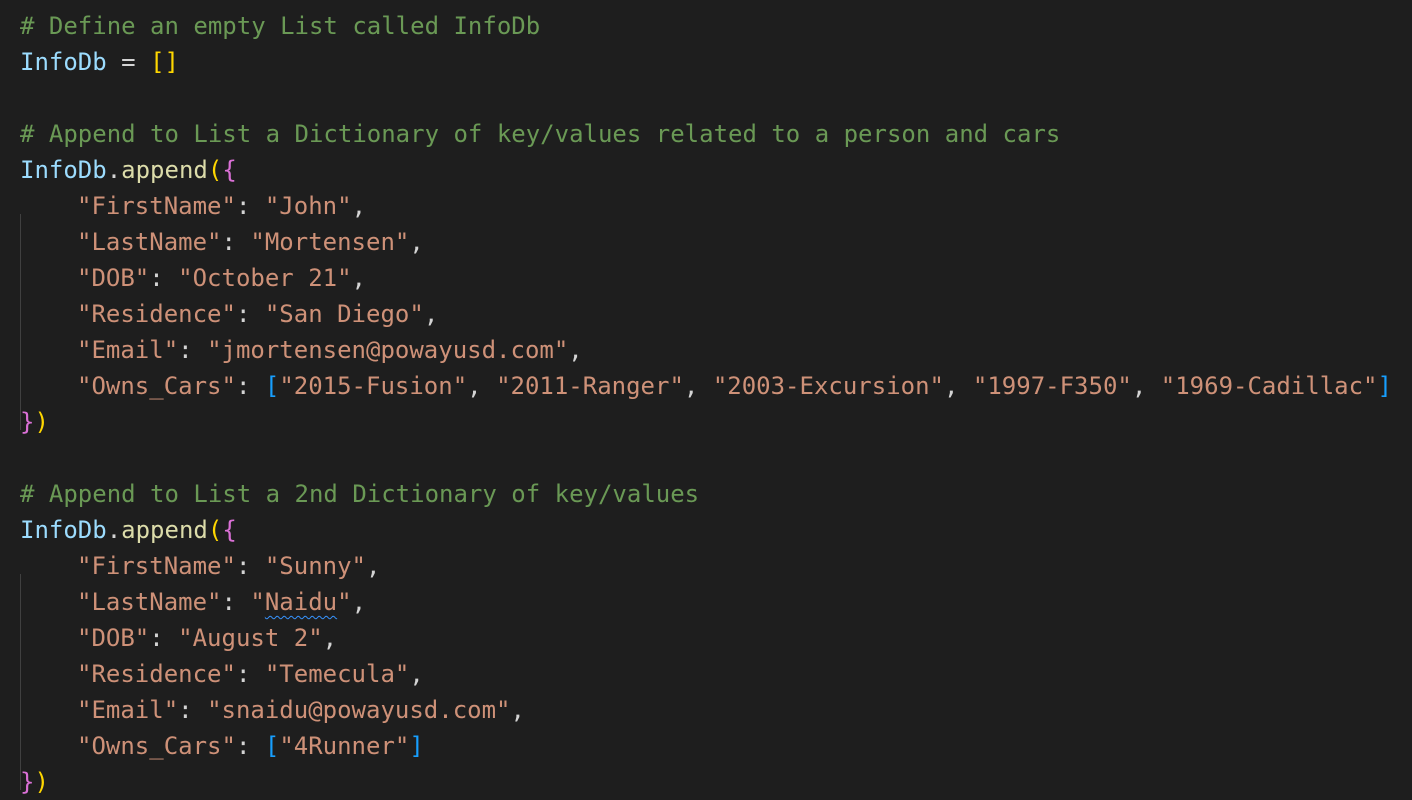 This screenshot has height=800, width=1412. What do you see at coordinates (706, 291) in the screenshot?
I see `code-line: "DOB": "October 21",` at bounding box center [706, 291].